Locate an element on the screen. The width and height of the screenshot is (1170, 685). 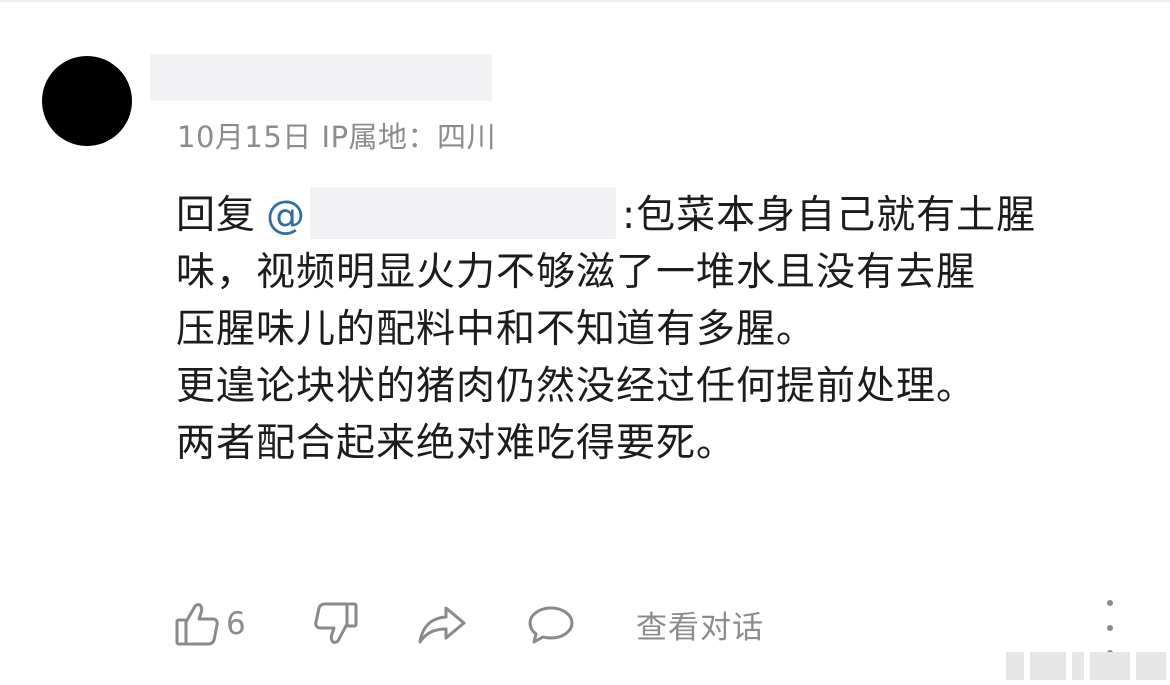
comment-line-5: 两者配合起来绝对难吃得要死。 is located at coordinates (456, 443).